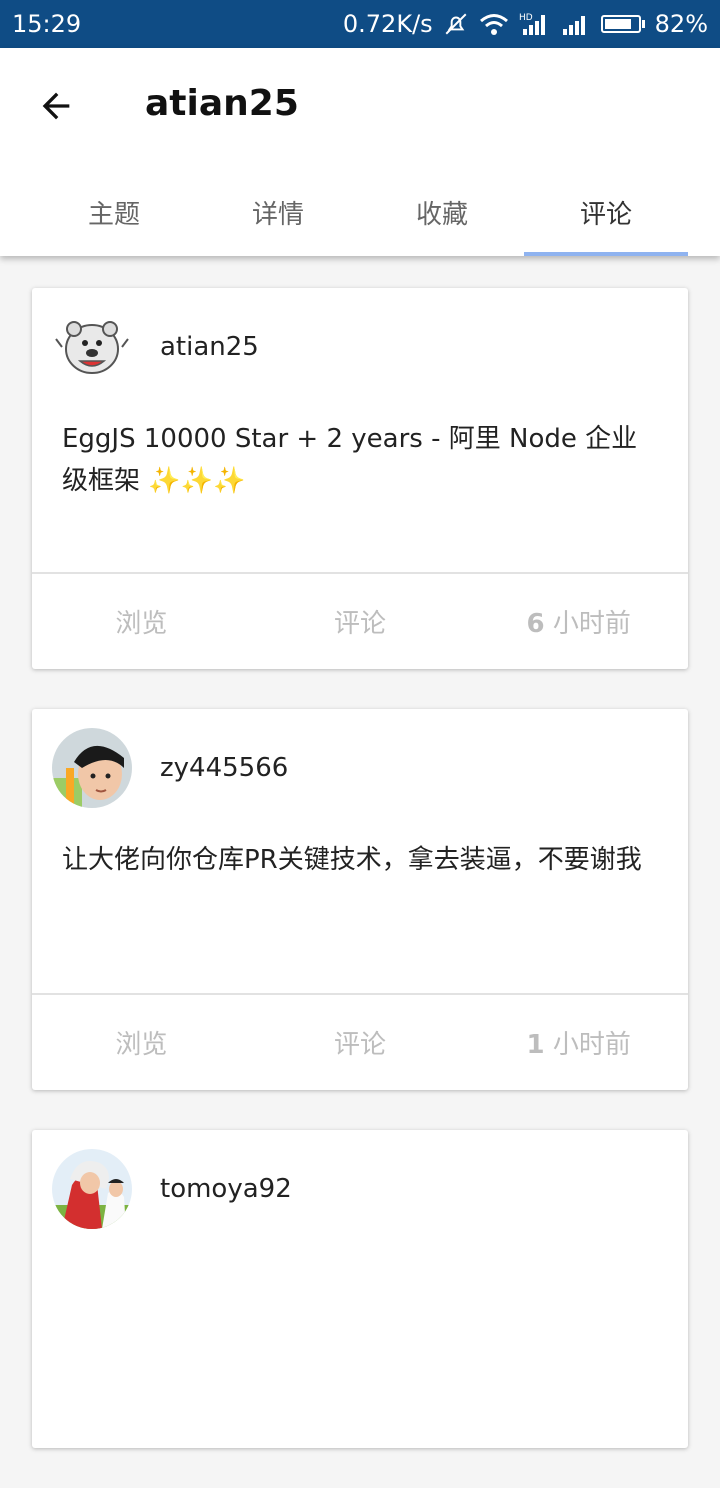 The height and width of the screenshot is (1488, 720). I want to click on card-footer: 浏览 评论 1 小时前, so click(360, 1042).